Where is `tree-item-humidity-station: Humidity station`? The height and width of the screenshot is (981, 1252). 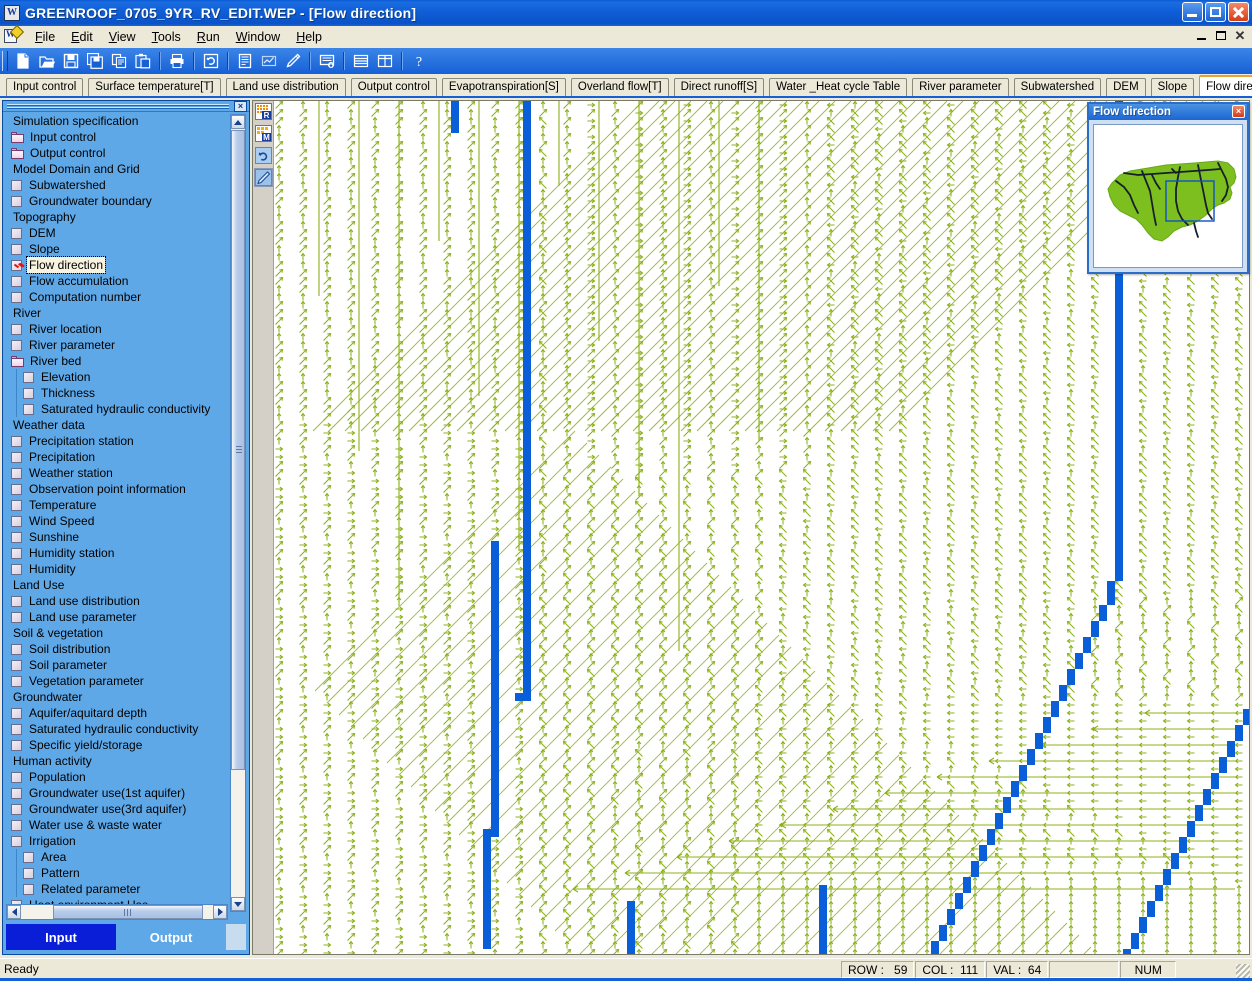 tree-item-humidity-station: Humidity station is located at coordinates (117, 553).